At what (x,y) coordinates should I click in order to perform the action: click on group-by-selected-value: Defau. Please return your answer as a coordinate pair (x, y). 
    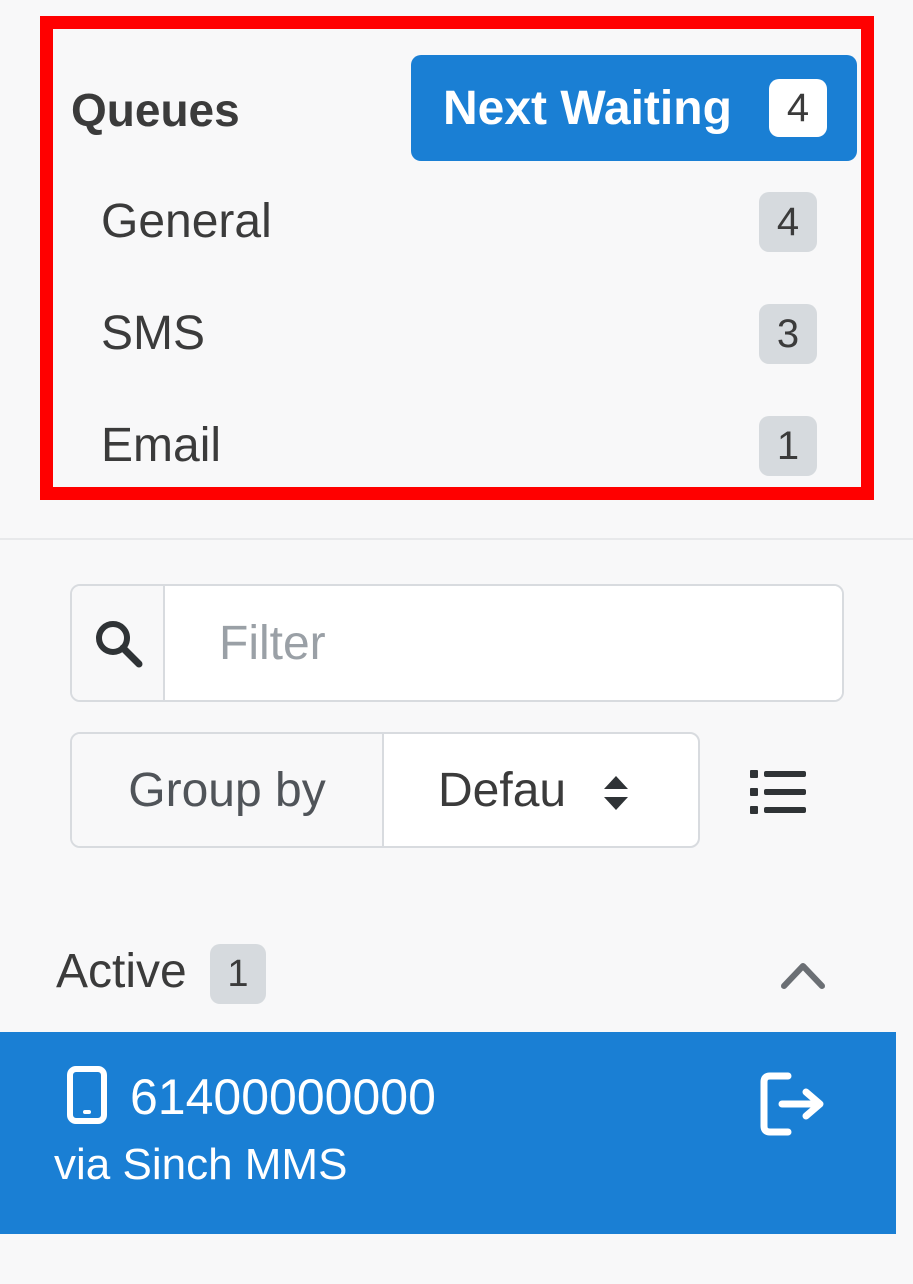
    Looking at the image, I should click on (502, 790).